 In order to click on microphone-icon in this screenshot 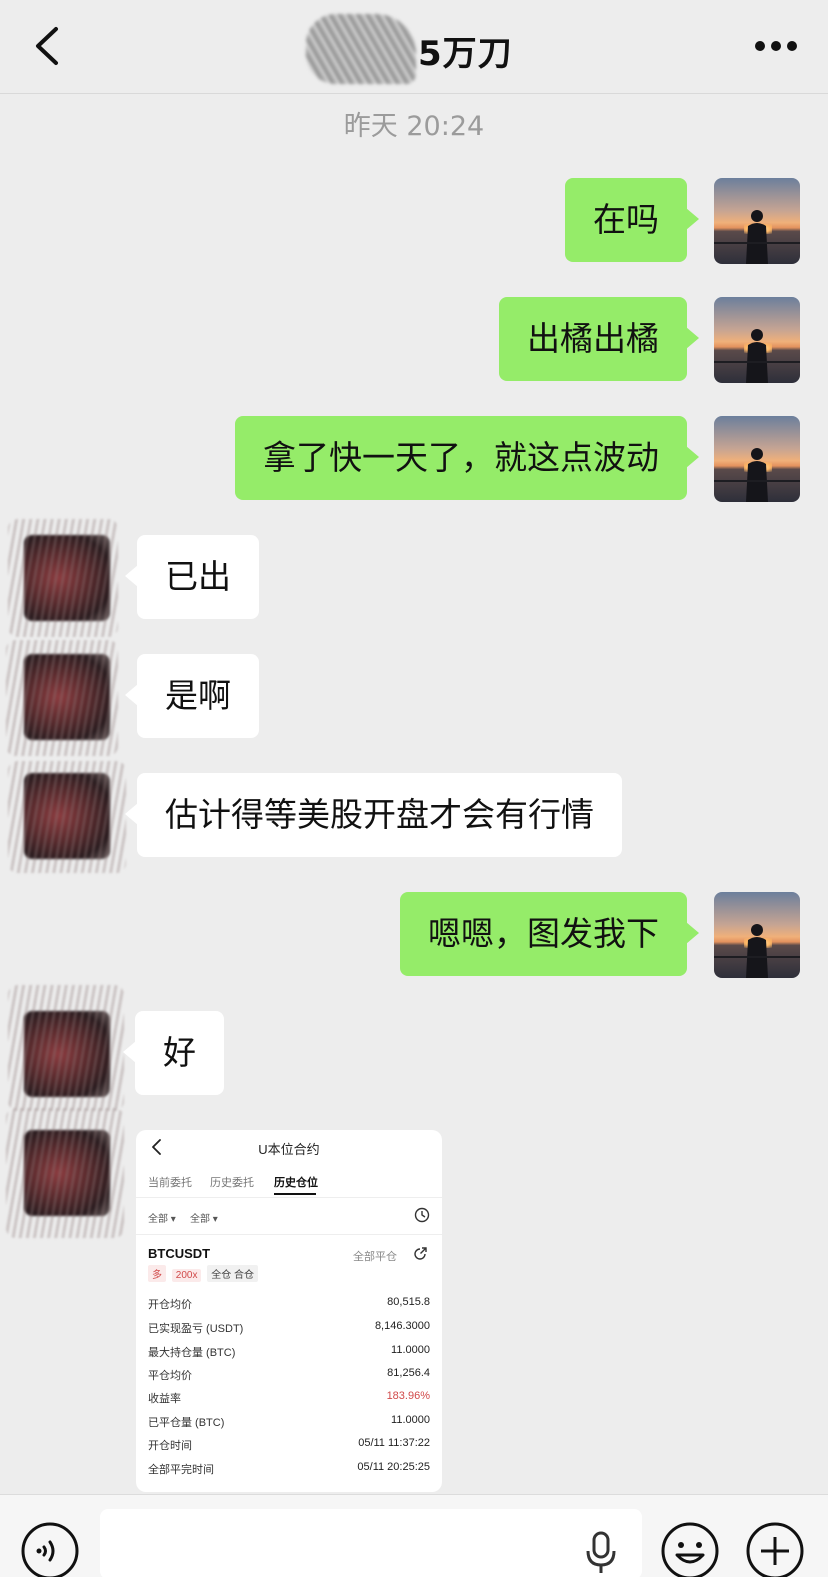, I will do `click(601, 1553)`.